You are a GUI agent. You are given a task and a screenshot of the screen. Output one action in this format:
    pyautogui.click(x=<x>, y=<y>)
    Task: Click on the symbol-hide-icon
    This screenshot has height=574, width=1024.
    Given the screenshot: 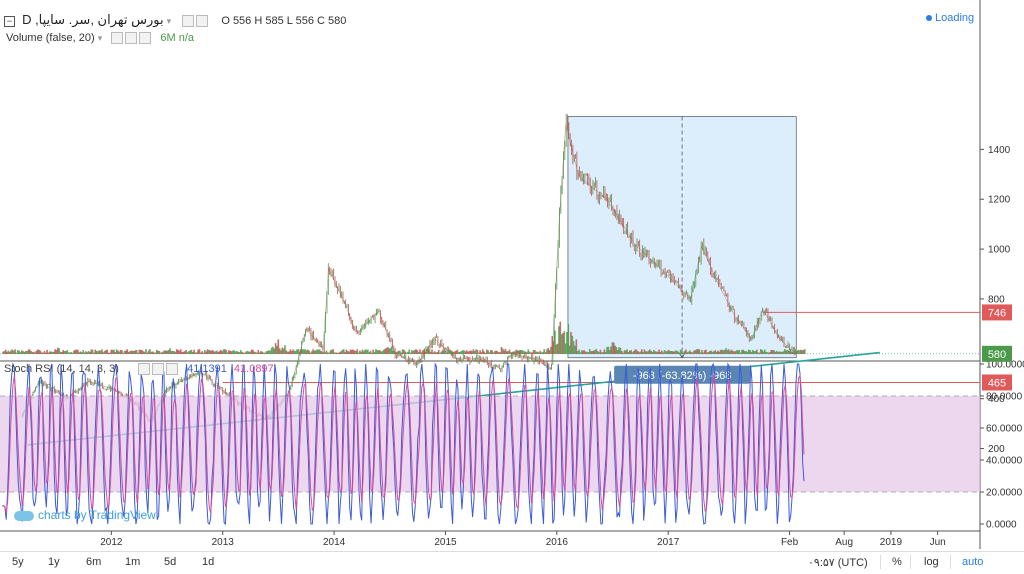 What is the action you would take?
    pyautogui.click(x=202, y=21)
    